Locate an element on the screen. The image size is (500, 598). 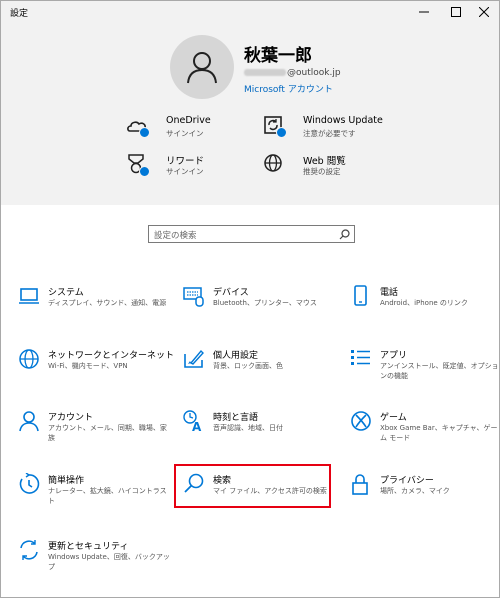
category-title: 電話 is located at coordinates (389, 293).